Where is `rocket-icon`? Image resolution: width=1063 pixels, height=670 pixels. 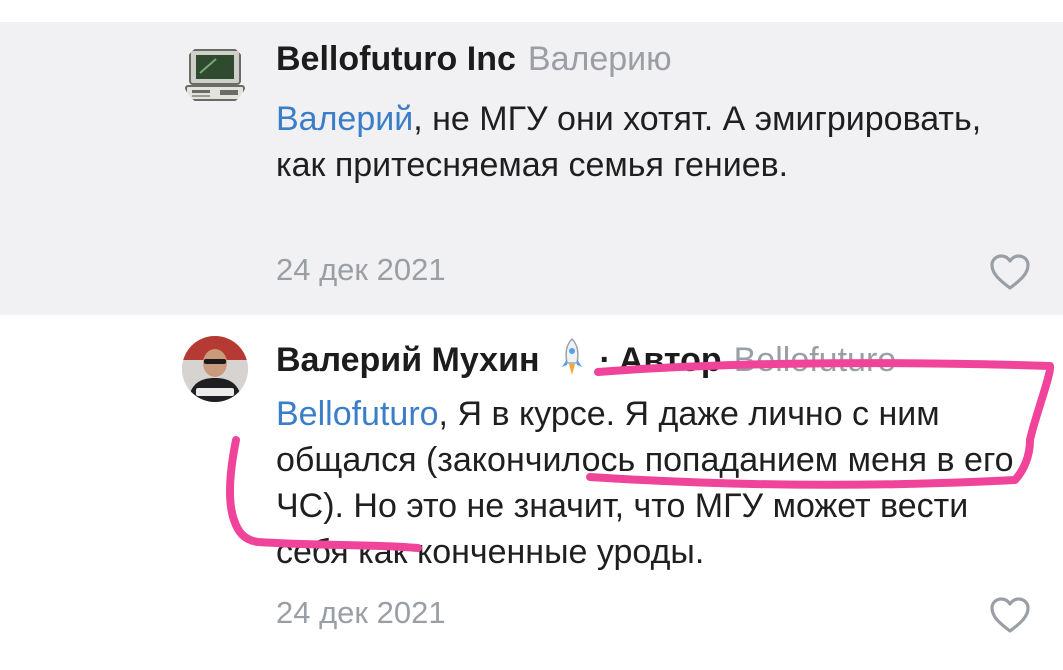
rocket-icon is located at coordinates (571, 356).